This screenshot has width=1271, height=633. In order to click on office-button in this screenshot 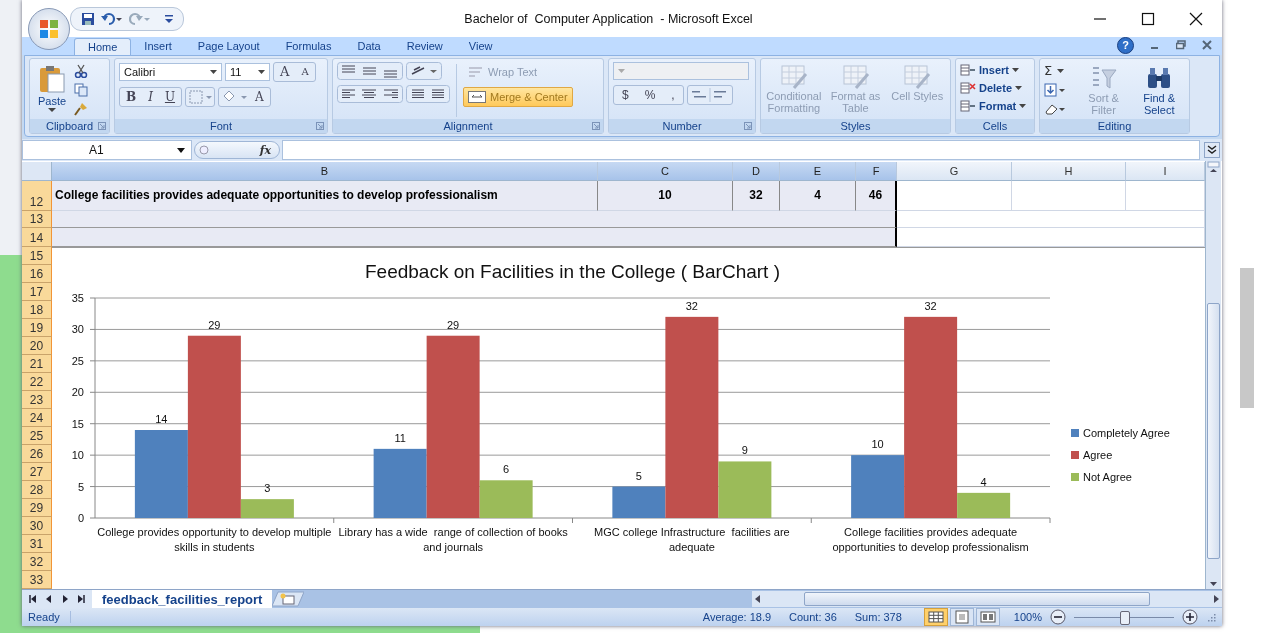, I will do `click(49, 29)`.